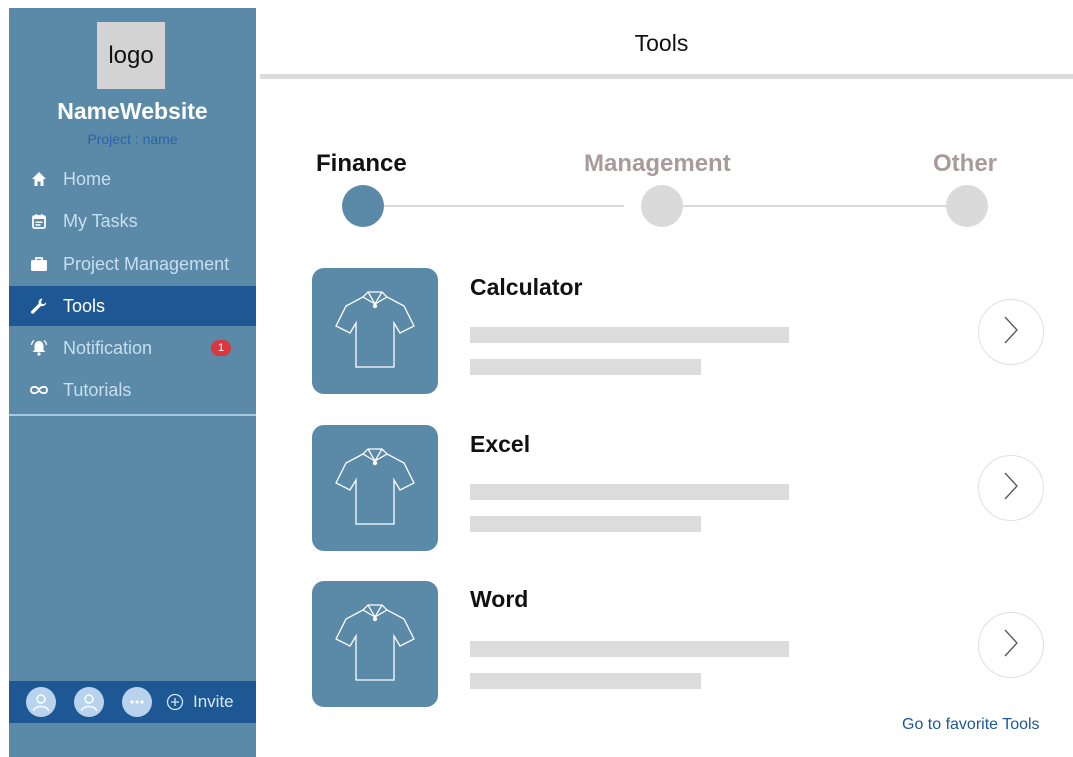 The image size is (1073, 757). What do you see at coordinates (39, 264) in the screenshot?
I see `briefcase-icon` at bounding box center [39, 264].